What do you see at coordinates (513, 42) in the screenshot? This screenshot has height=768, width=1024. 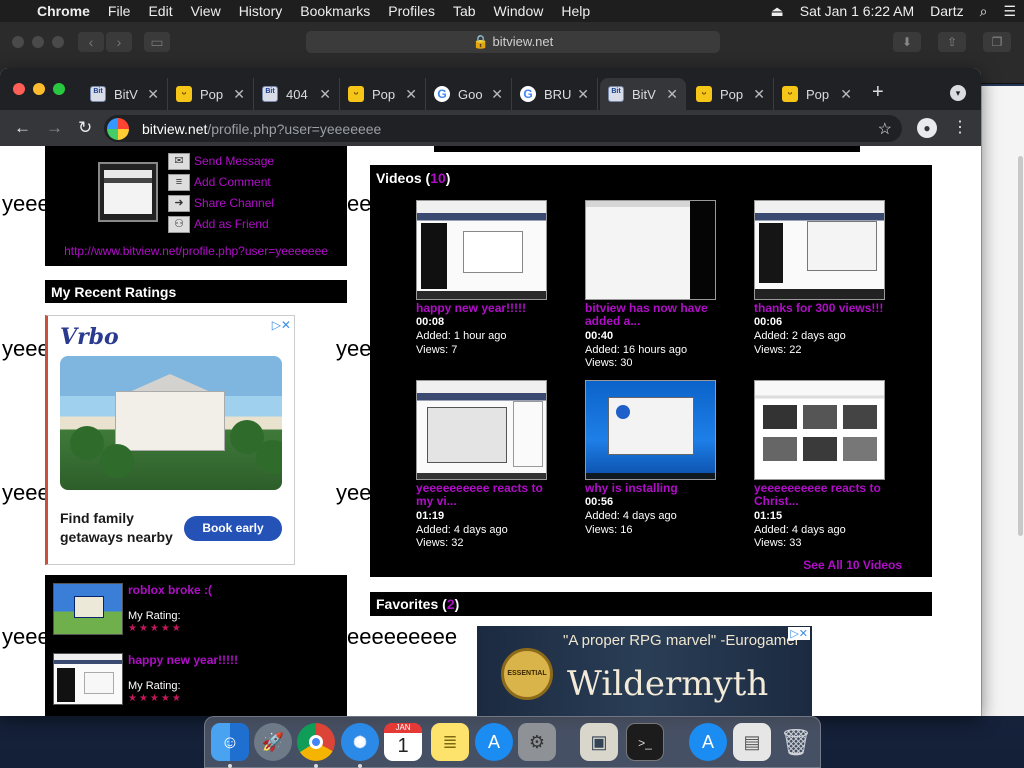 I see `bg-url-field: 🔒 bitview.net` at bounding box center [513, 42].